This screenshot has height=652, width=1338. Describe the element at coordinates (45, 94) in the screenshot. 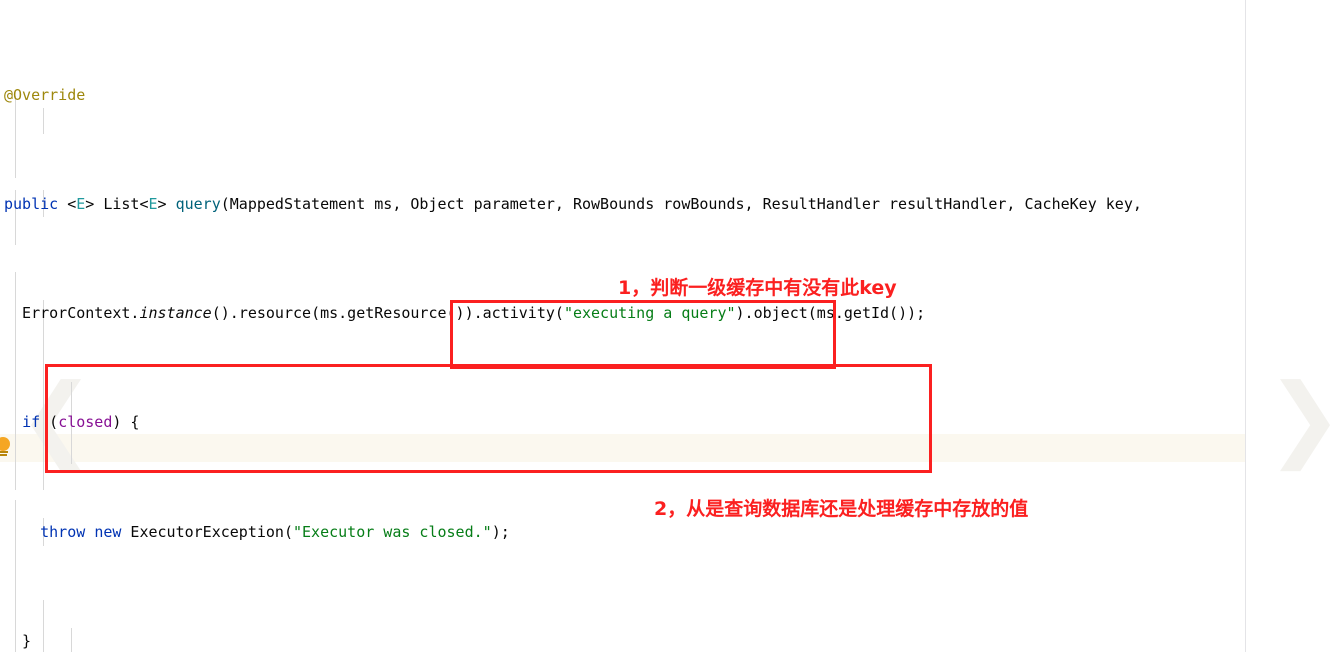

I see `token-annotation: @Override` at that location.